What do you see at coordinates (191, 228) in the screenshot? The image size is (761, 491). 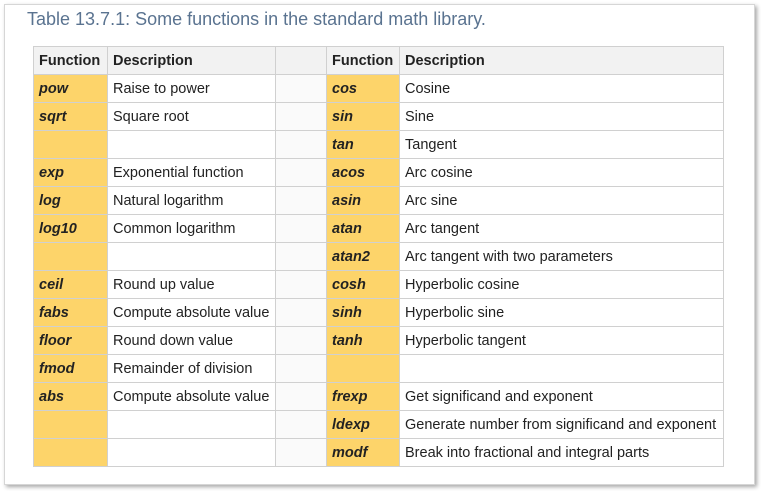 I see `left-description-cell: Common logarithm` at bounding box center [191, 228].